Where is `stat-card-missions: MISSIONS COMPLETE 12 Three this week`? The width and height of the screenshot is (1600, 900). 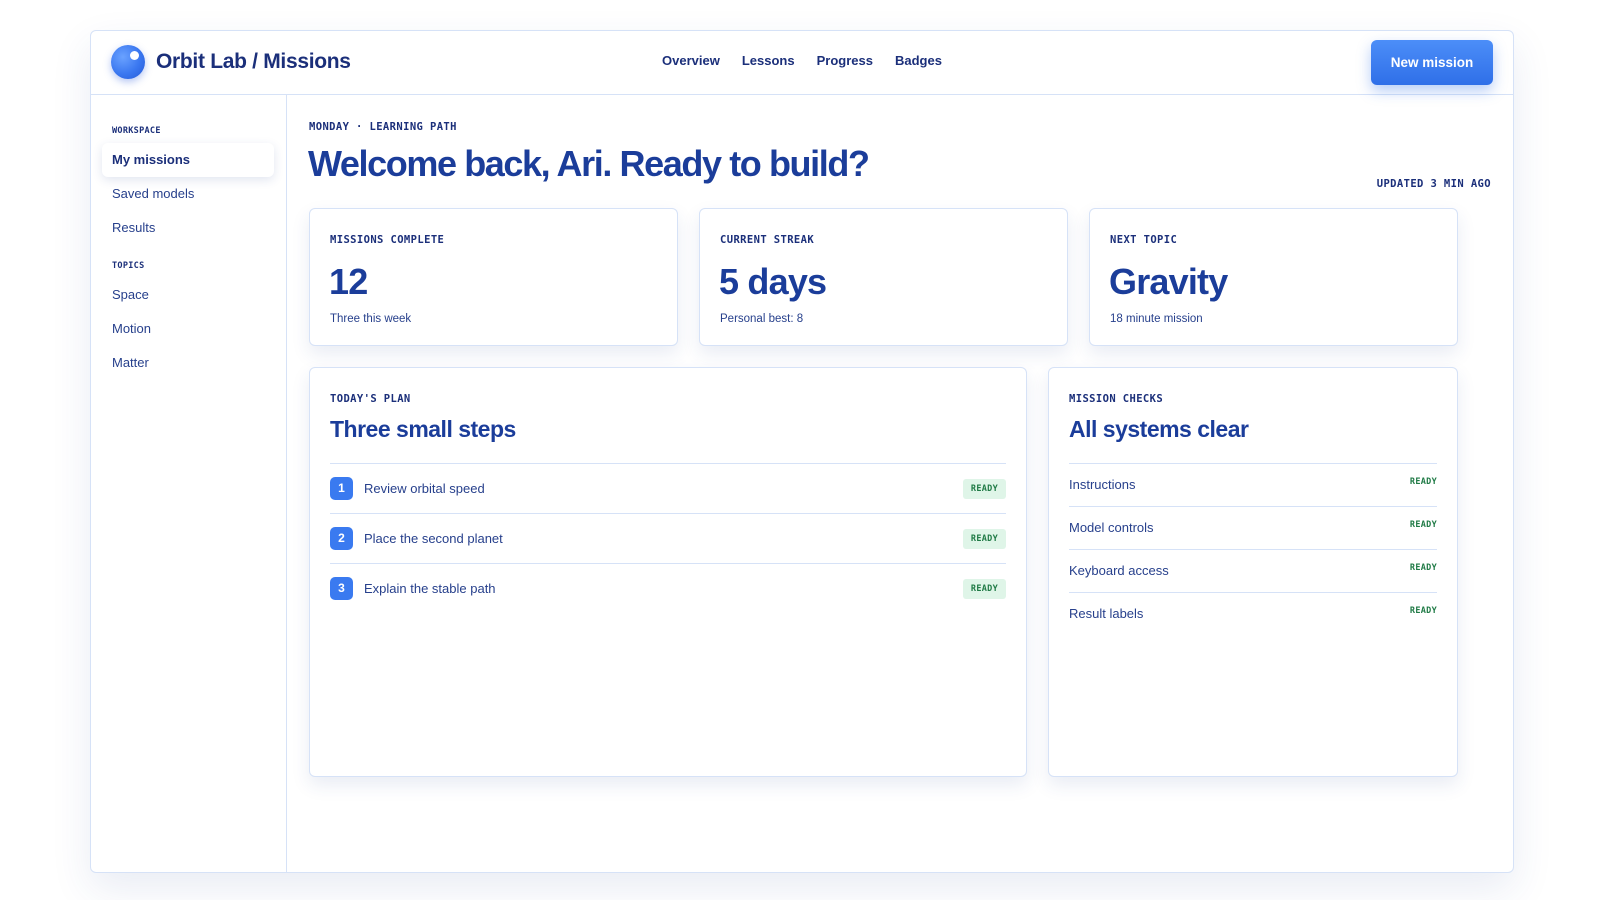
stat-card-missions: MISSIONS COMPLETE 12 Three this week is located at coordinates (493, 277).